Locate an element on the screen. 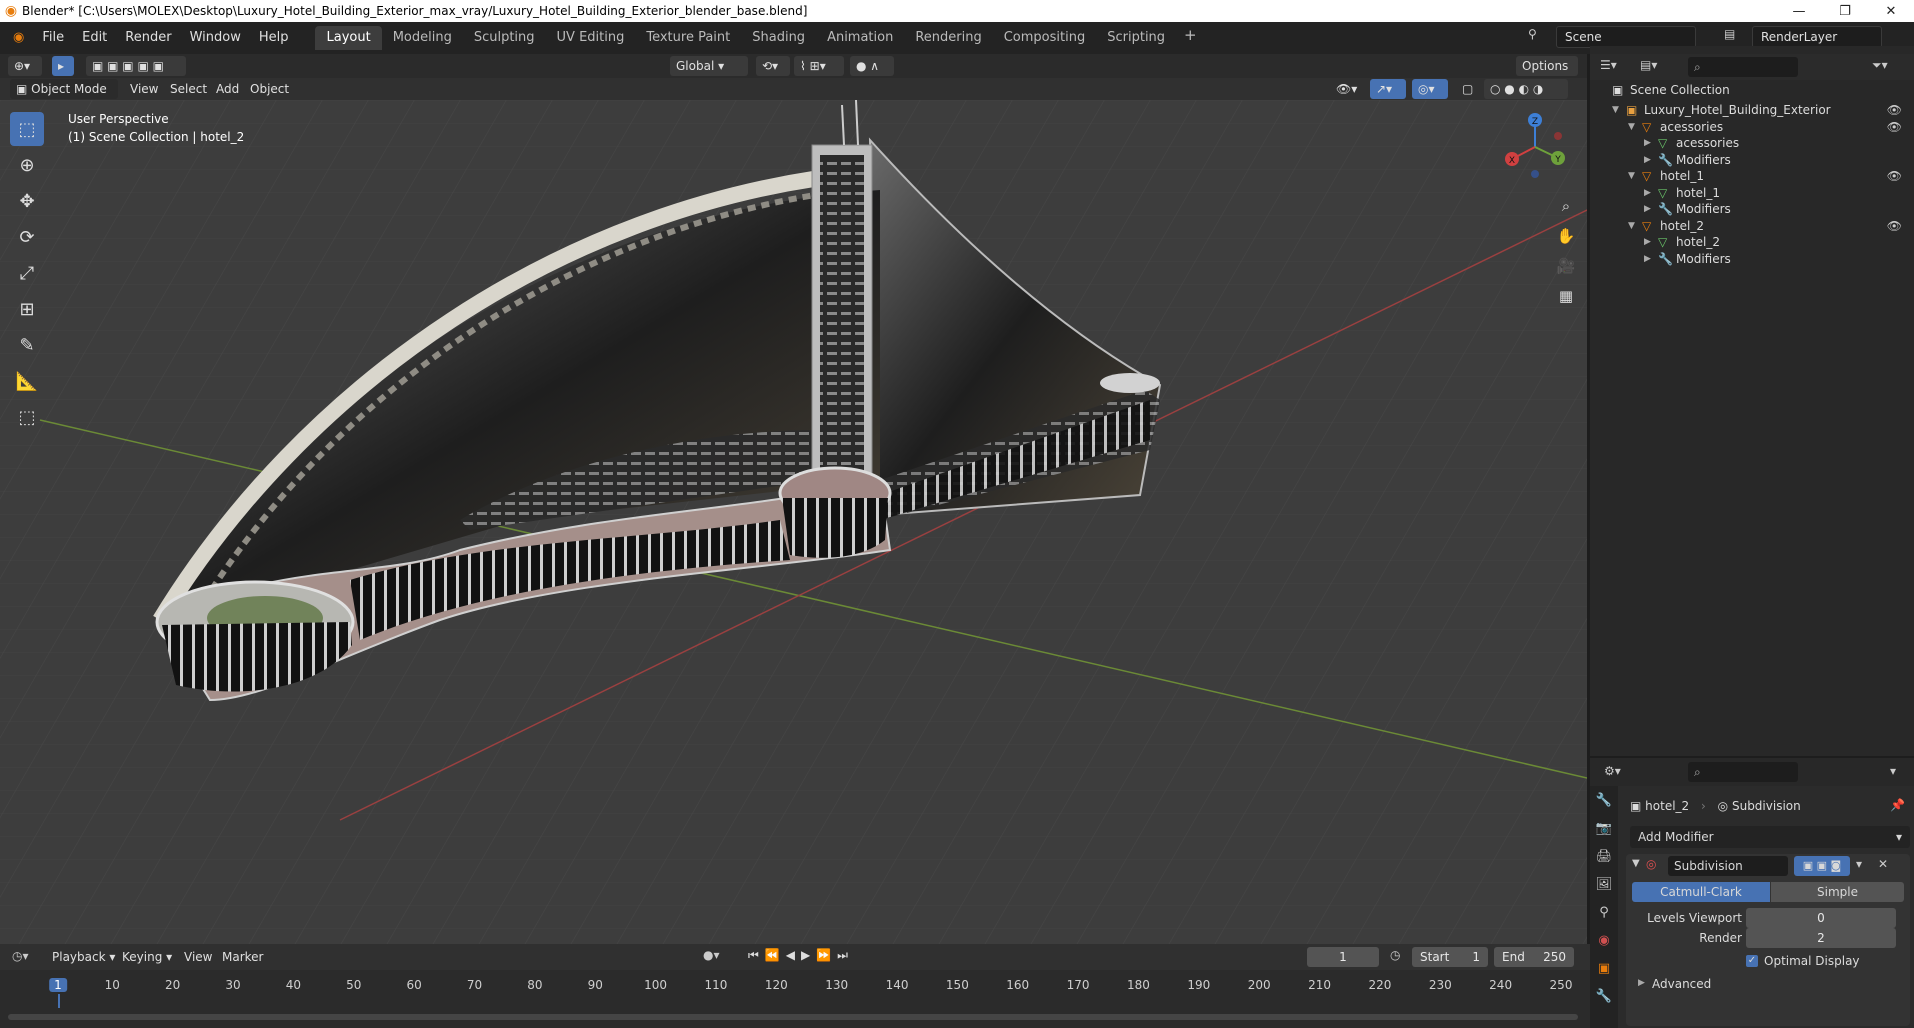 Image resolution: width=1914 pixels, height=1028 pixels. timeline-menu-keying: Keying ▾ is located at coordinates (147, 957).